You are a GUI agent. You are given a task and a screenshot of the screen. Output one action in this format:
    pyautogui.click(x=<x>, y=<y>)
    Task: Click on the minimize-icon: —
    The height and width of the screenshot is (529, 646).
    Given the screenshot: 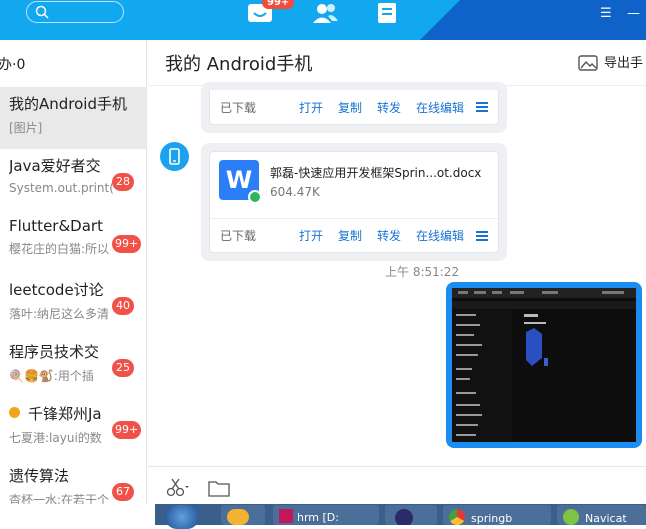 What is the action you would take?
    pyautogui.click(x=633, y=13)
    